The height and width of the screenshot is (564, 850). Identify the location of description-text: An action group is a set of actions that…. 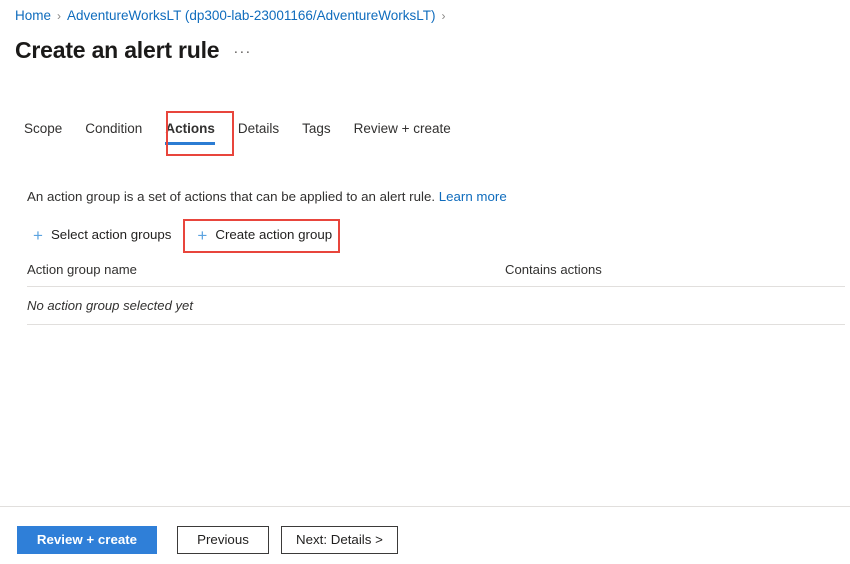
(231, 196).